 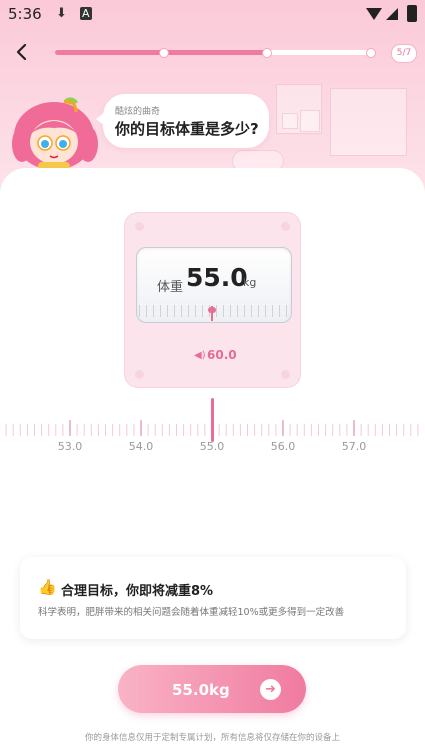 I want to click on mascot-avatar, so click(x=55, y=134).